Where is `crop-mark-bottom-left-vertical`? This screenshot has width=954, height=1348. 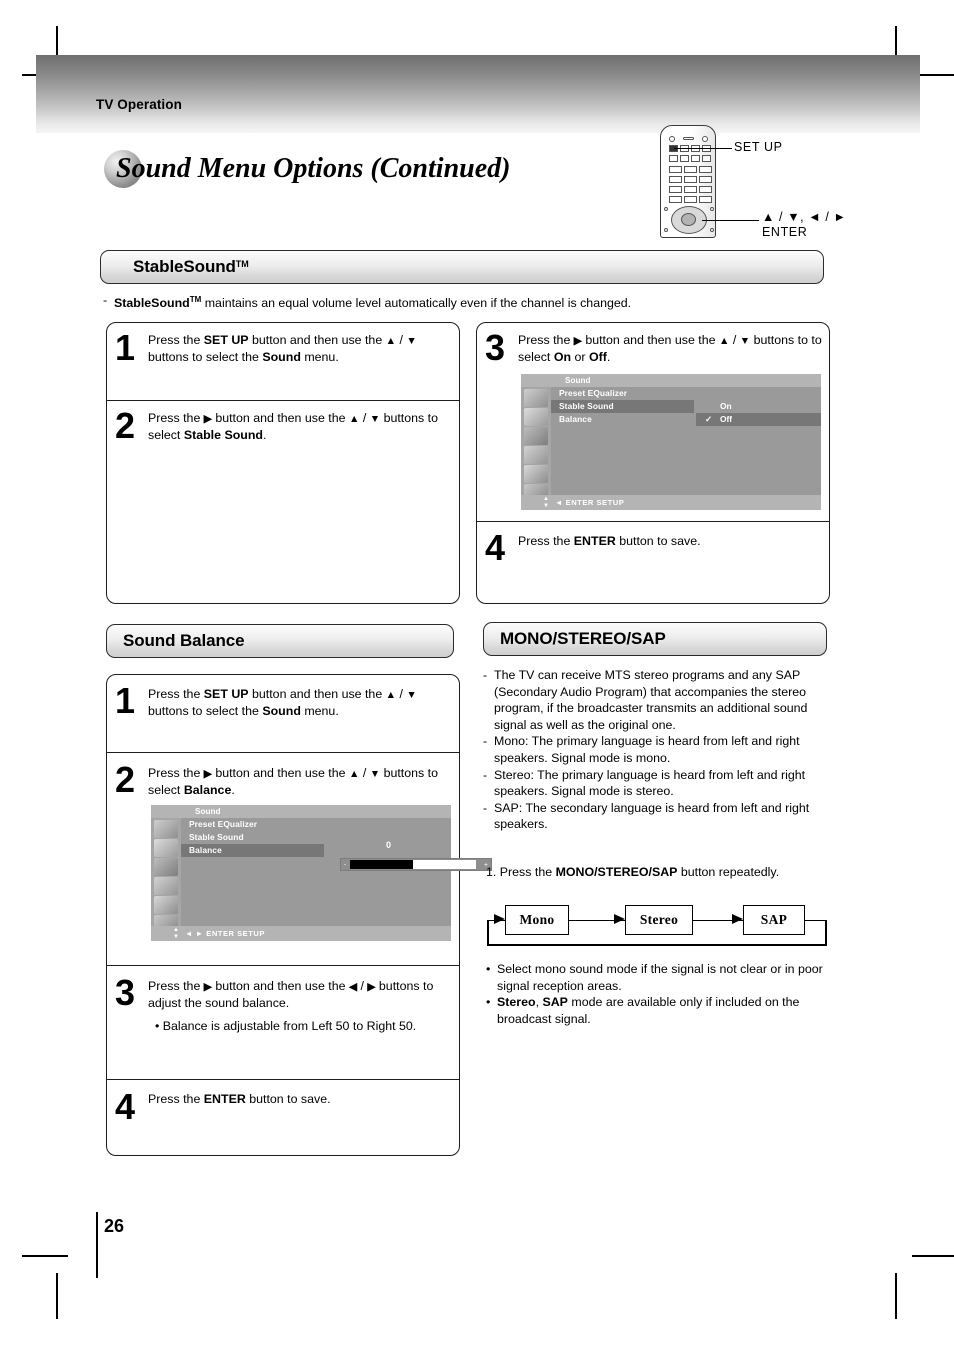 crop-mark-bottom-left-vertical is located at coordinates (57, 1296).